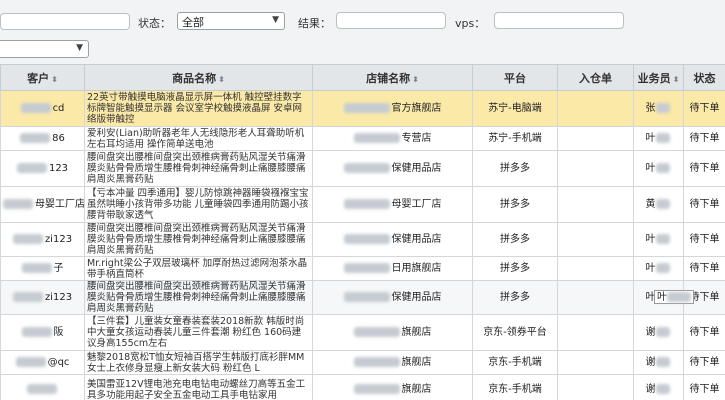 This screenshot has width=725, height=400. What do you see at coordinates (42, 77) in the screenshot?
I see `col-header-customer: 客户 ⬍` at bounding box center [42, 77].